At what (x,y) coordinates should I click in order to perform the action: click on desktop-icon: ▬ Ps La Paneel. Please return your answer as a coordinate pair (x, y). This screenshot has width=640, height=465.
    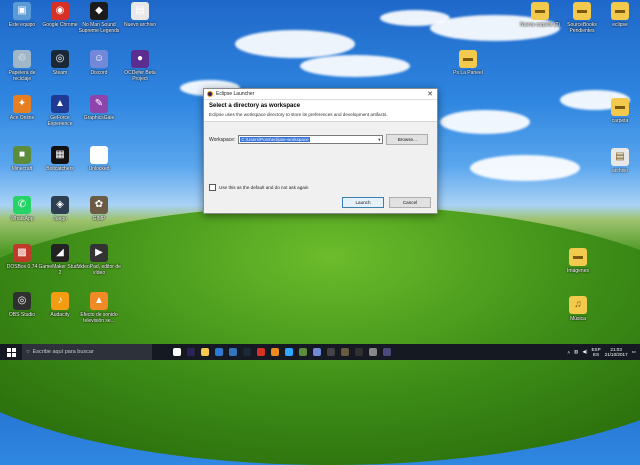
    Looking at the image, I should click on (468, 63).